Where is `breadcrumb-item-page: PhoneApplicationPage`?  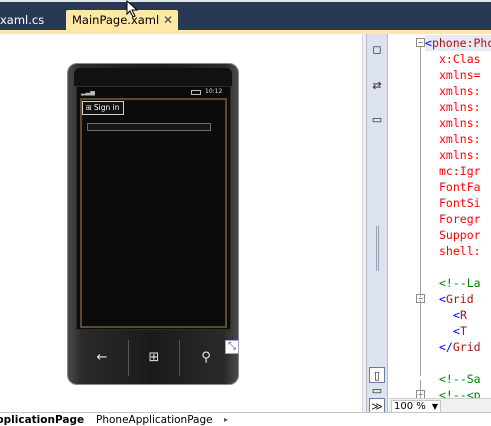
breadcrumb-item-page: PhoneApplicationPage is located at coordinates (154, 419).